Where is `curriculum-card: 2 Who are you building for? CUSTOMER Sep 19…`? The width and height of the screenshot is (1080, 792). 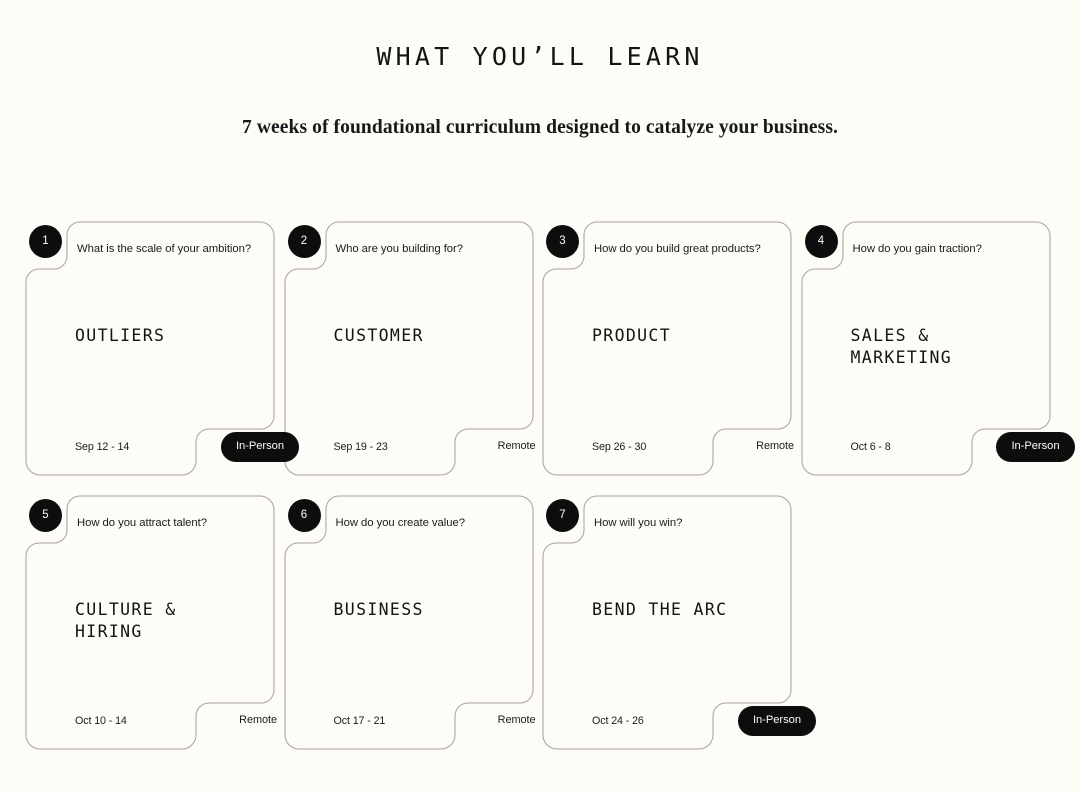 curriculum-card: 2 Who are you building for? CUSTOMER Sep 19… is located at coordinates (409, 348).